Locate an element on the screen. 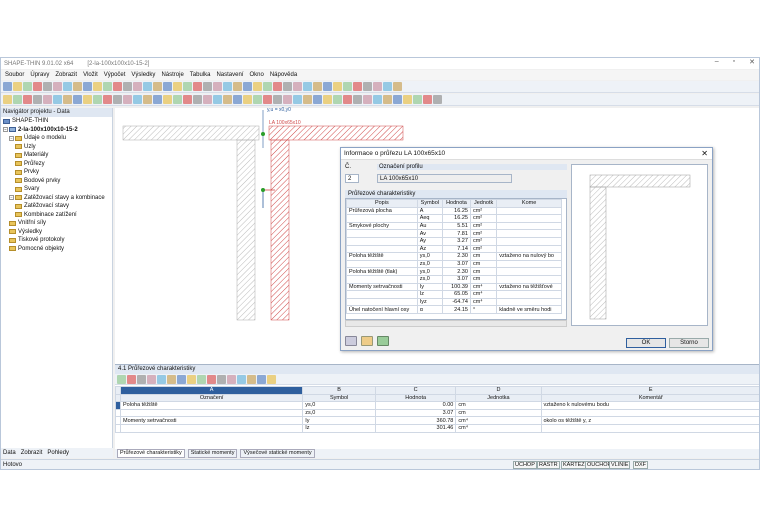 This screenshot has width=760, height=527. menu-item: Výpočet is located at coordinates (115, 75).